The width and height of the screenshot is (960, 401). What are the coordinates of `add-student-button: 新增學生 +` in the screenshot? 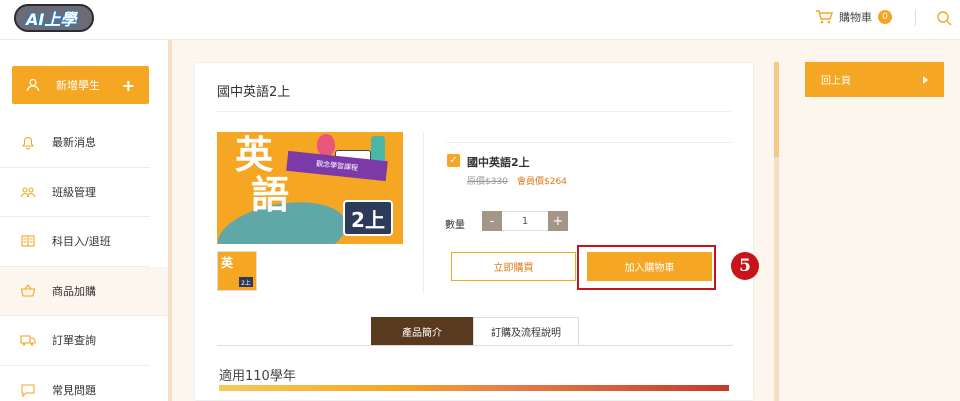 It's located at (80, 85).